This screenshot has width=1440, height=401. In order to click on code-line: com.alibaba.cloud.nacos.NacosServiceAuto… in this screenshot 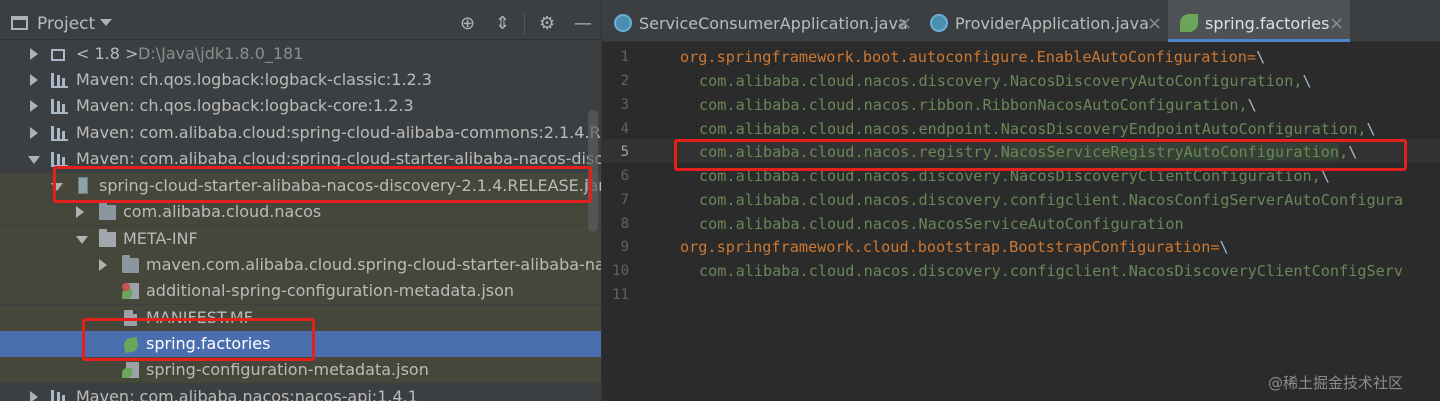, I will do `click(932, 224)`.